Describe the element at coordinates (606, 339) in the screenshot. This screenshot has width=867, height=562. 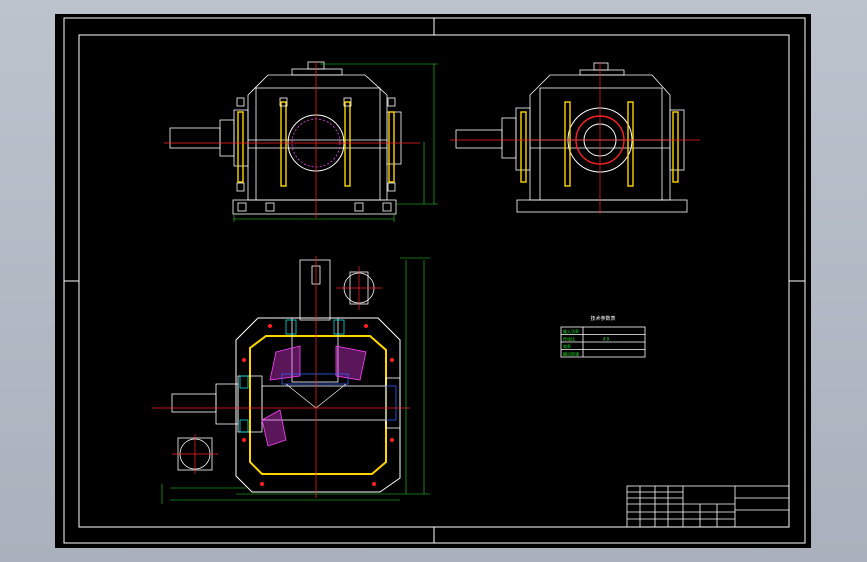
I see `tech-row-value-2: 4.9` at that location.